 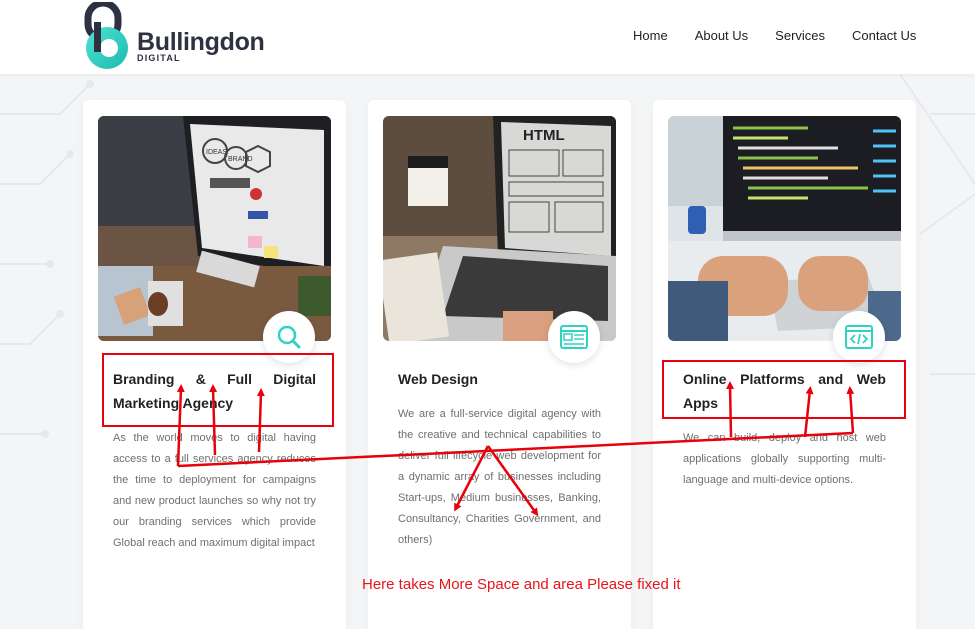 I want to click on coding-monitor-photo, so click(x=784, y=228).